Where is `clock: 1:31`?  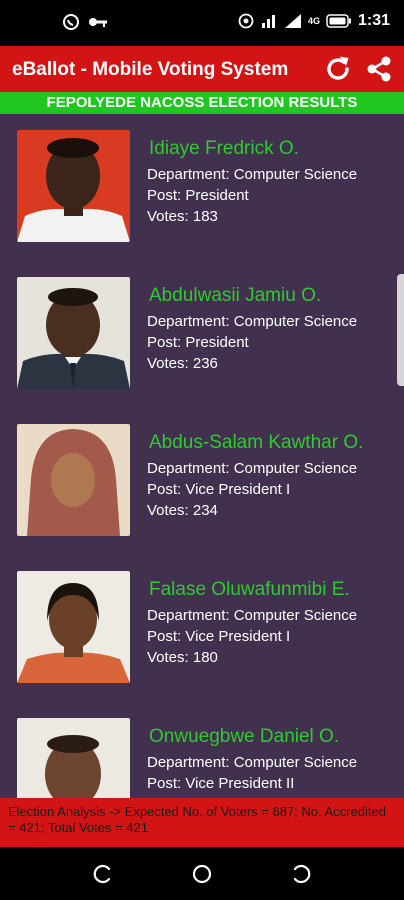 clock: 1:31 is located at coordinates (373, 20).